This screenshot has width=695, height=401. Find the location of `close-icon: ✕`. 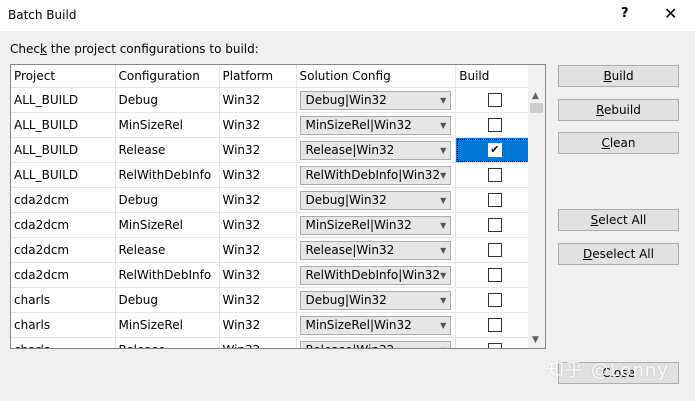

close-icon: ✕ is located at coordinates (670, 13).